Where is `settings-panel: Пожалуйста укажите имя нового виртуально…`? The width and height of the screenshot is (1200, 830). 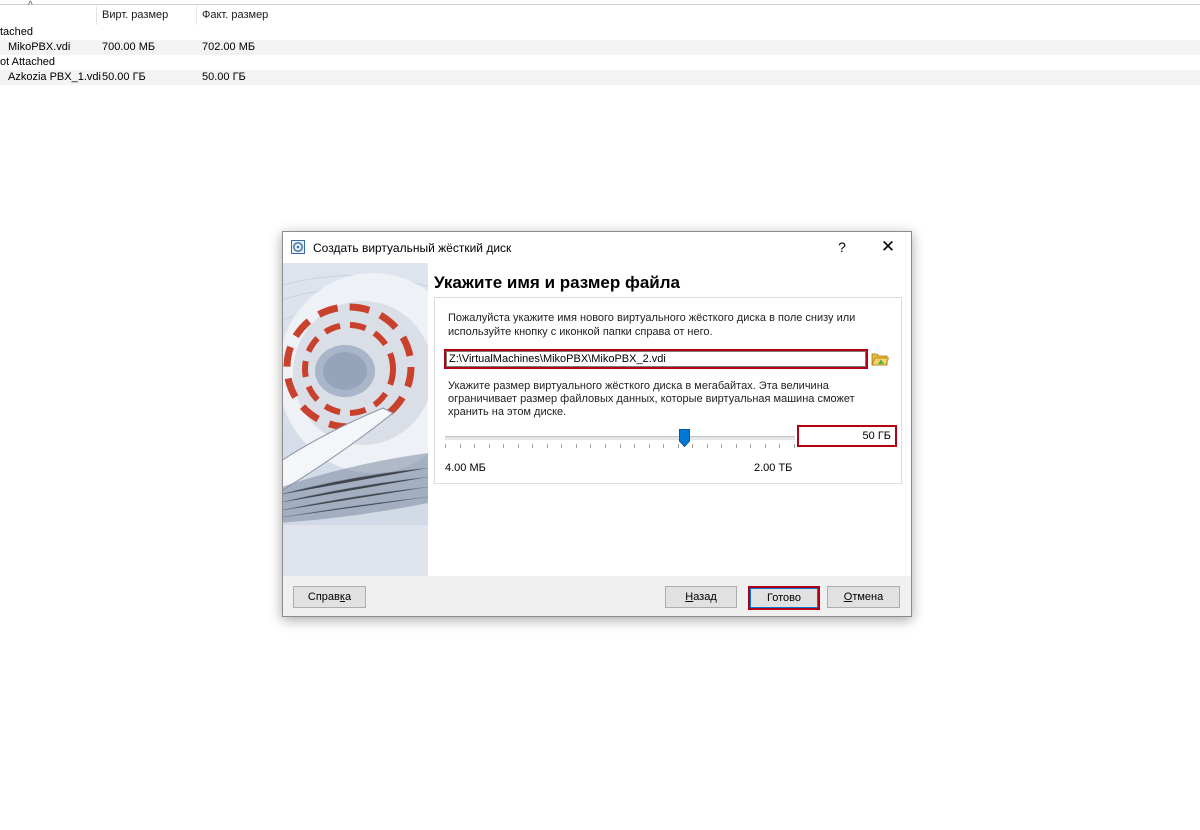
settings-panel: Пожалуйста укажите имя нового виртуально… is located at coordinates (668, 390).